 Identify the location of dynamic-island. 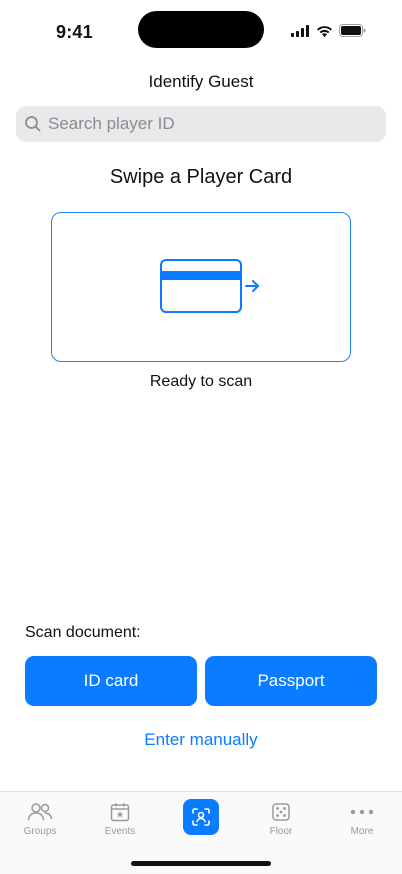
(201, 29).